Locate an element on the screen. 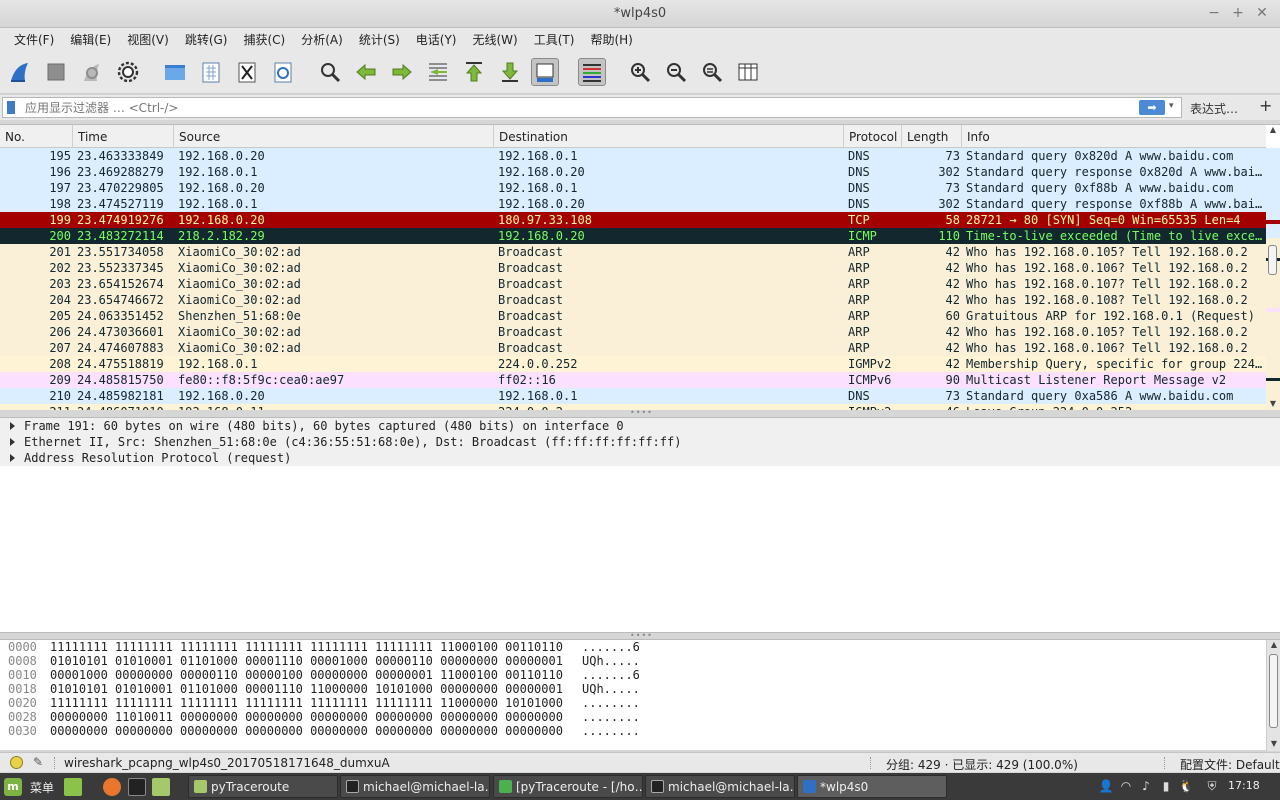  go-forward-arrow-icon is located at coordinates (402, 72).